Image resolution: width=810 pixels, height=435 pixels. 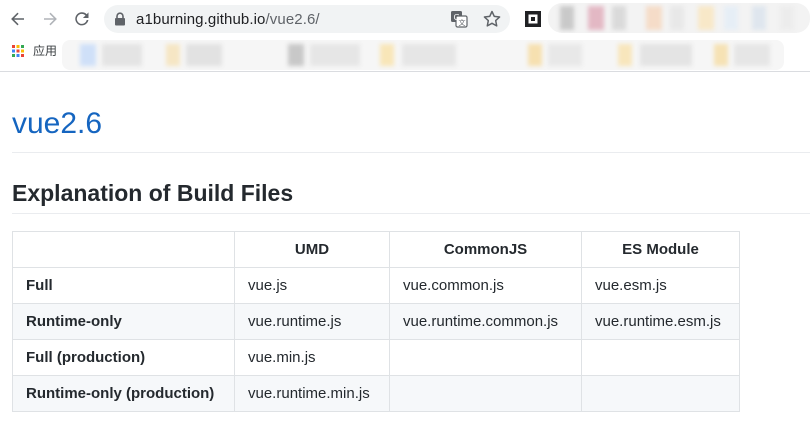 I want to click on url-text: a1burning.github.io/vue2.6/, so click(x=228, y=19).